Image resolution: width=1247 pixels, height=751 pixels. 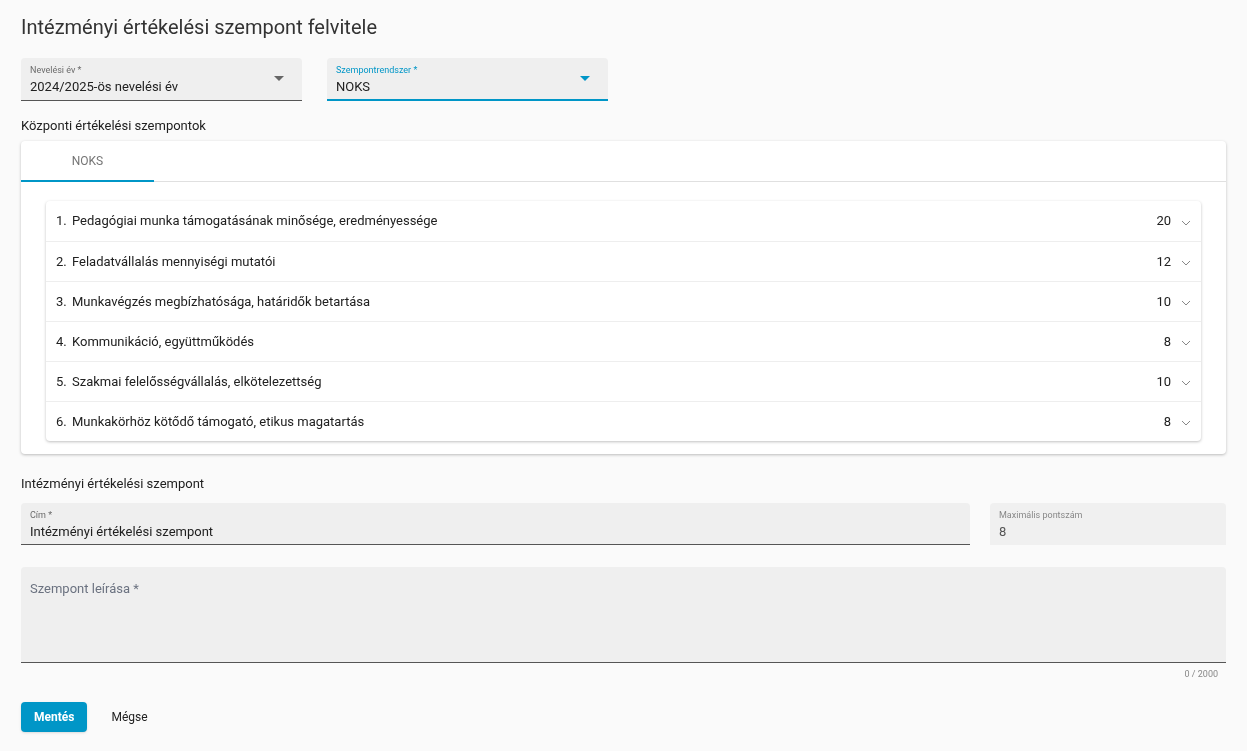 I want to click on criterion-number: 2., so click(x=62, y=261).